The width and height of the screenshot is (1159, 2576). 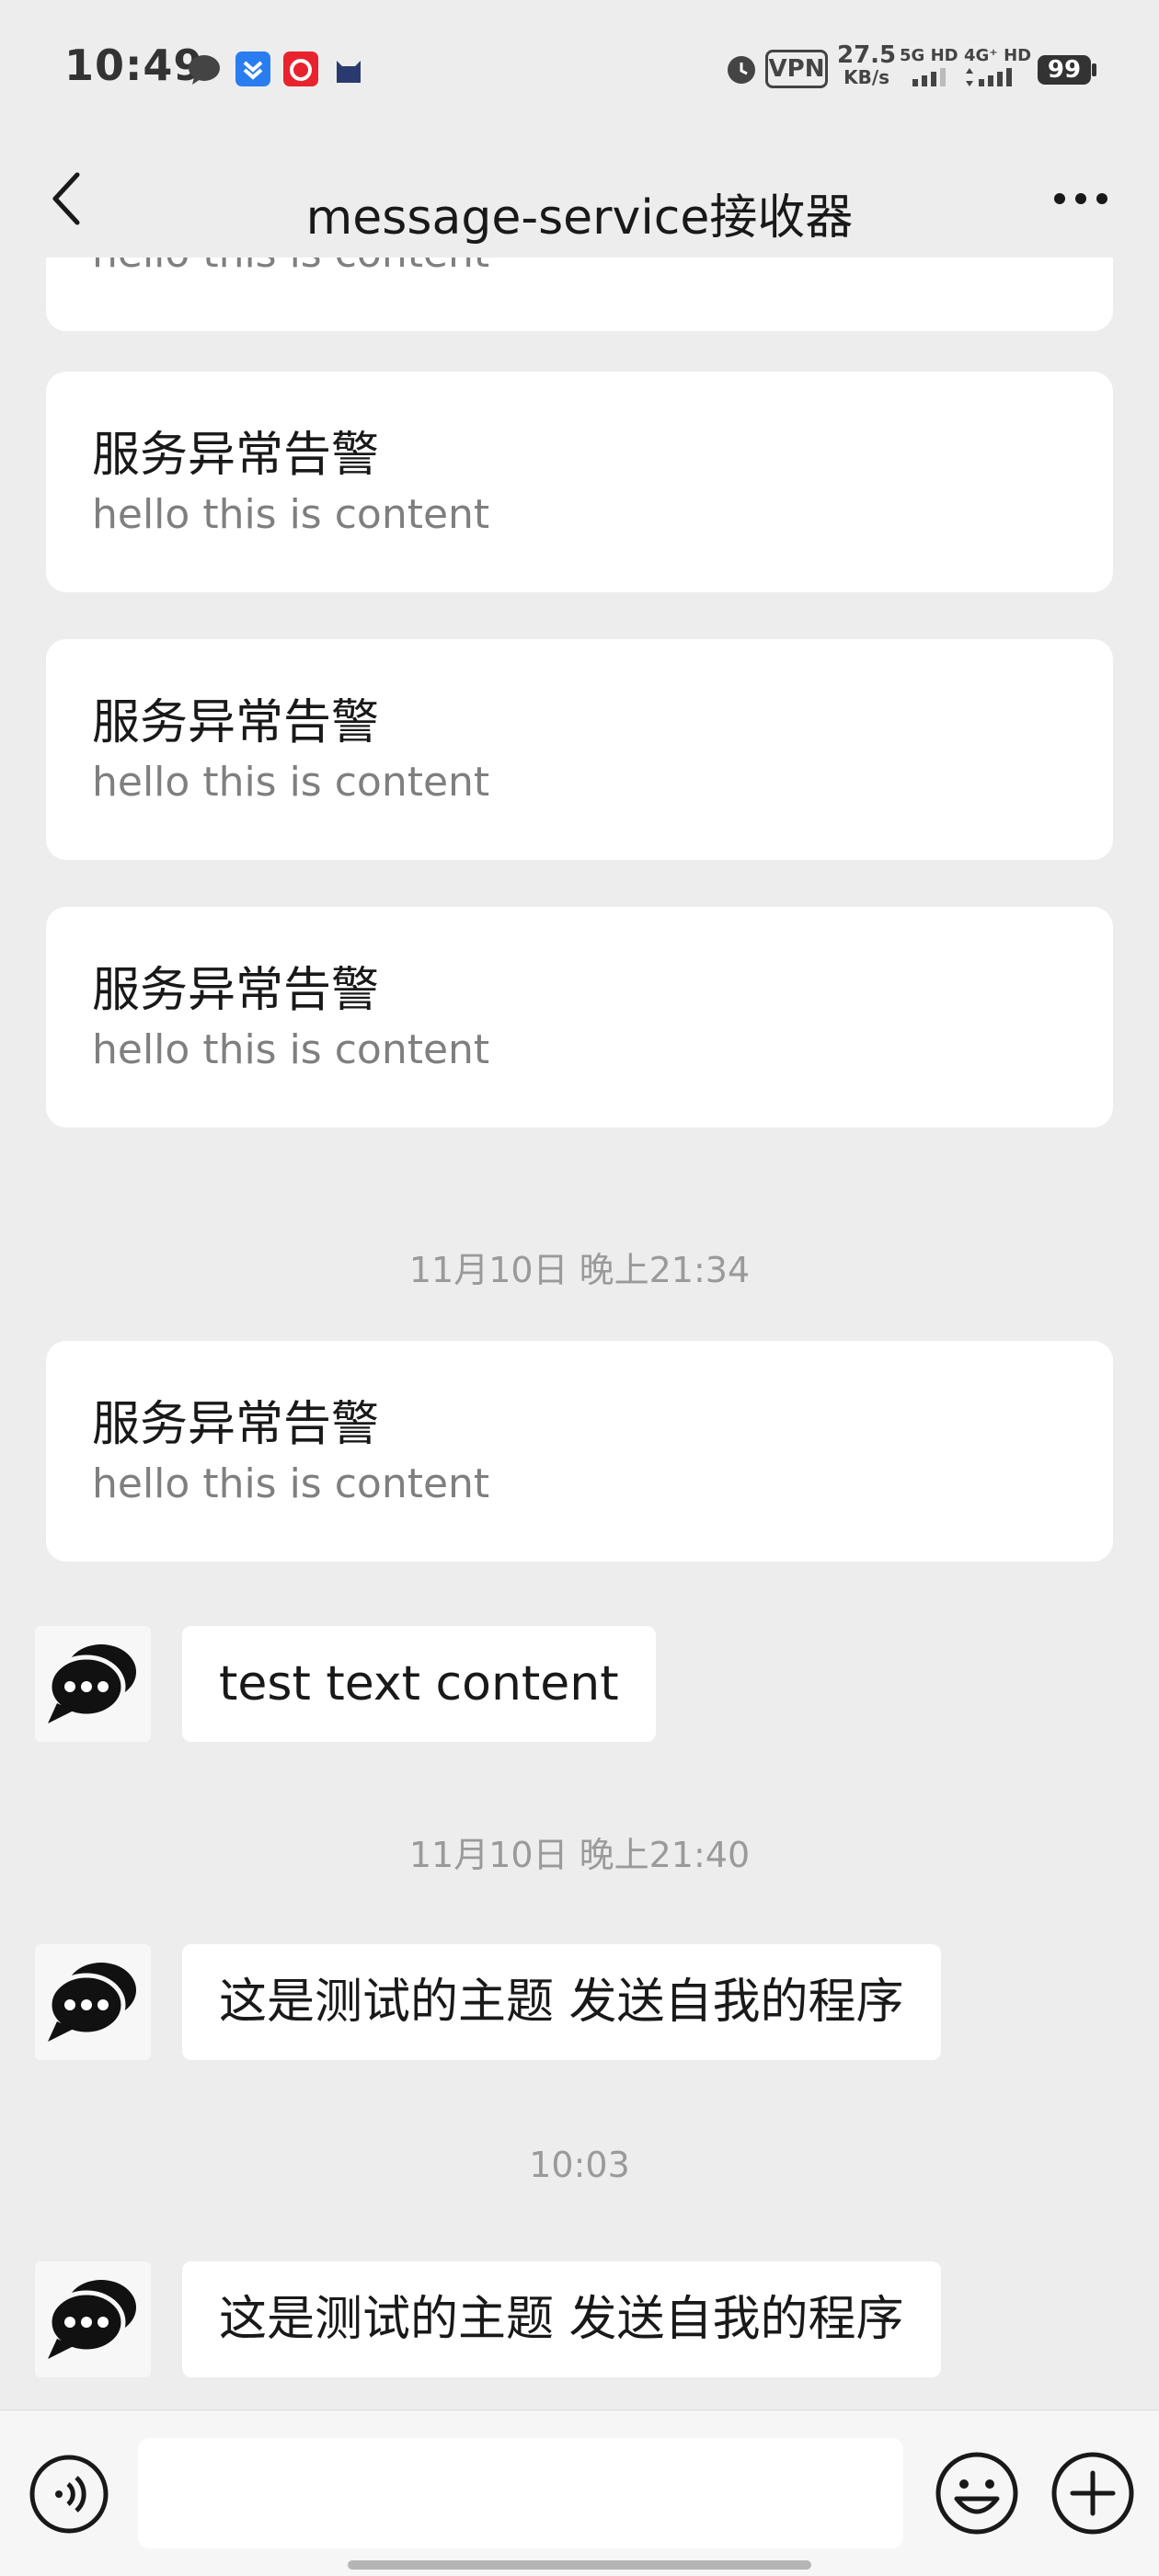 I want to click on input-bar, so click(x=579, y=2493).